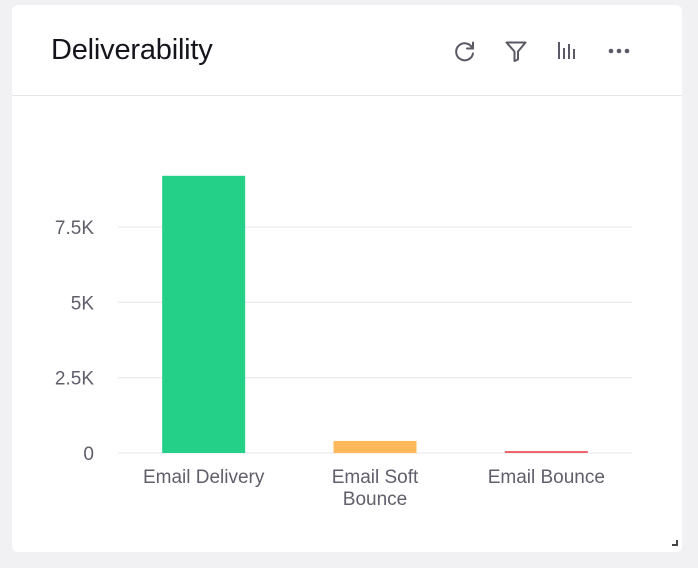 The height and width of the screenshot is (568, 698). Describe the element at coordinates (83, 303) in the screenshot. I see `y-tick-label: 5K` at that location.